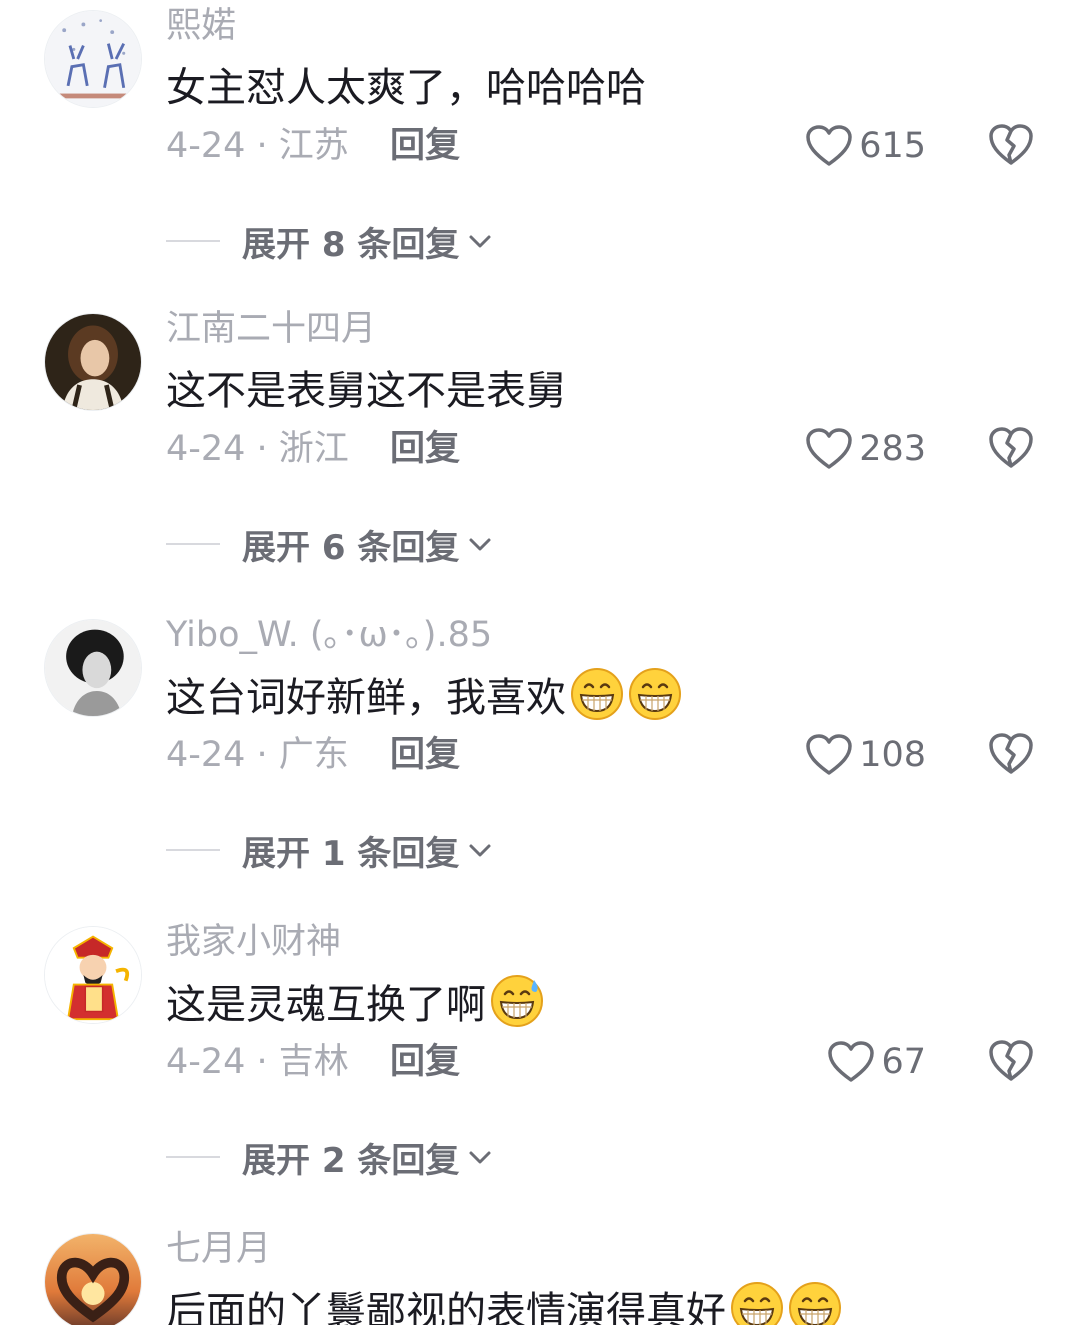  What do you see at coordinates (257, 146) in the screenshot?
I see `comment-meta: 4-24 · 江苏` at bounding box center [257, 146].